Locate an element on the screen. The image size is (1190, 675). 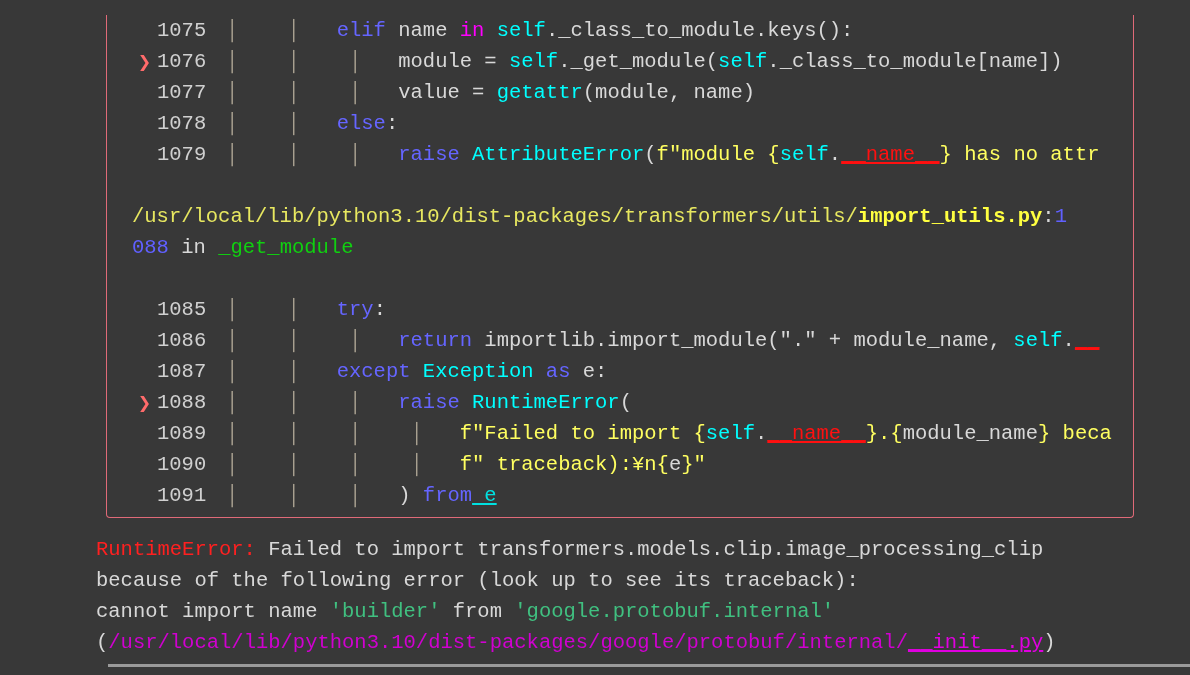
line-number: 1087 is located at coordinates (182, 372).